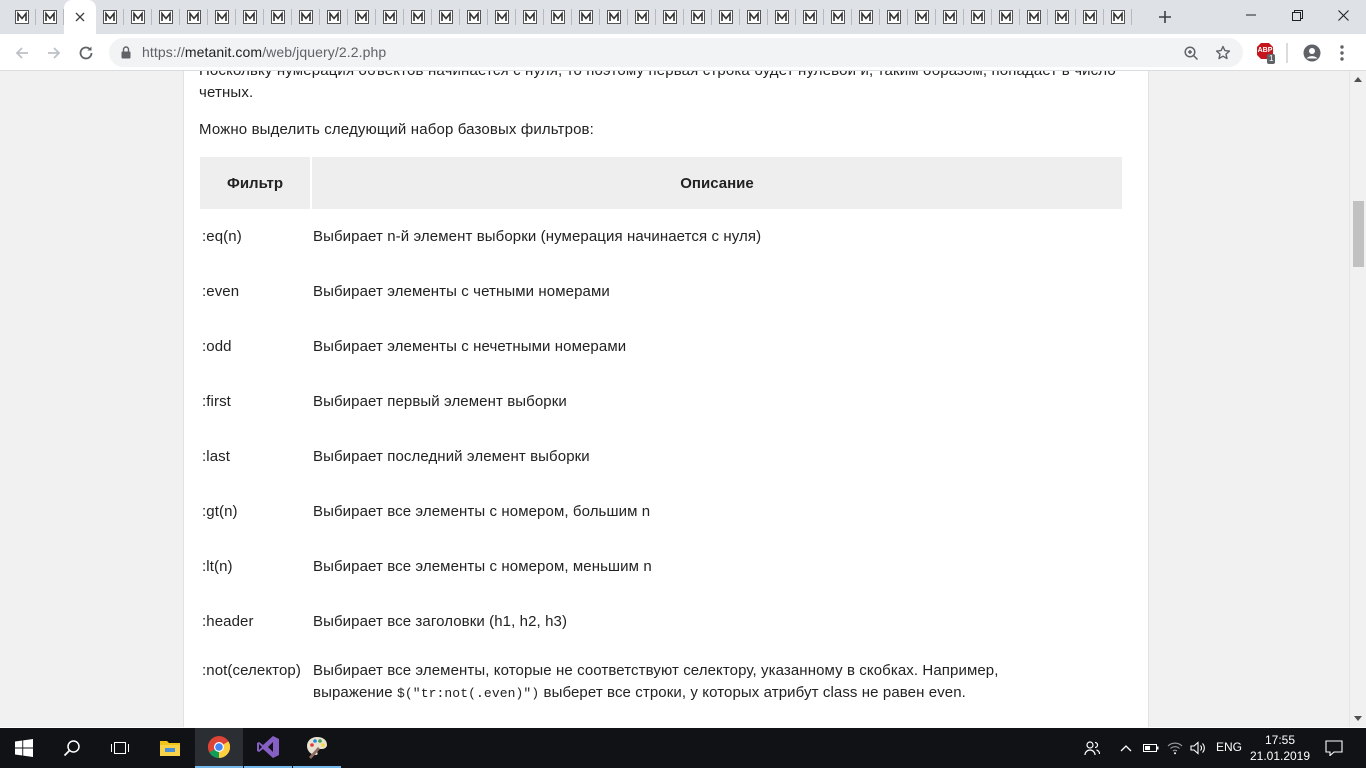  Describe the element at coordinates (1151, 748) in the screenshot. I see `battery-button` at that location.